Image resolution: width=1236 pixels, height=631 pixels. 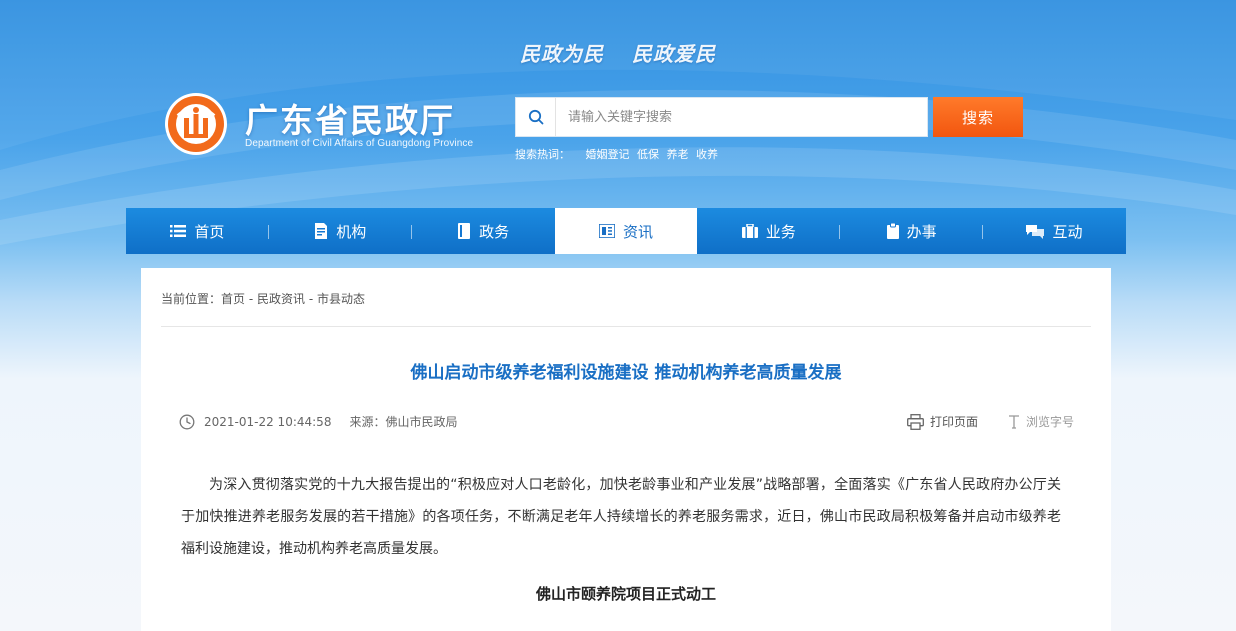 What do you see at coordinates (494, 231) in the screenshot?
I see `nav-item-label: 政务` at bounding box center [494, 231].